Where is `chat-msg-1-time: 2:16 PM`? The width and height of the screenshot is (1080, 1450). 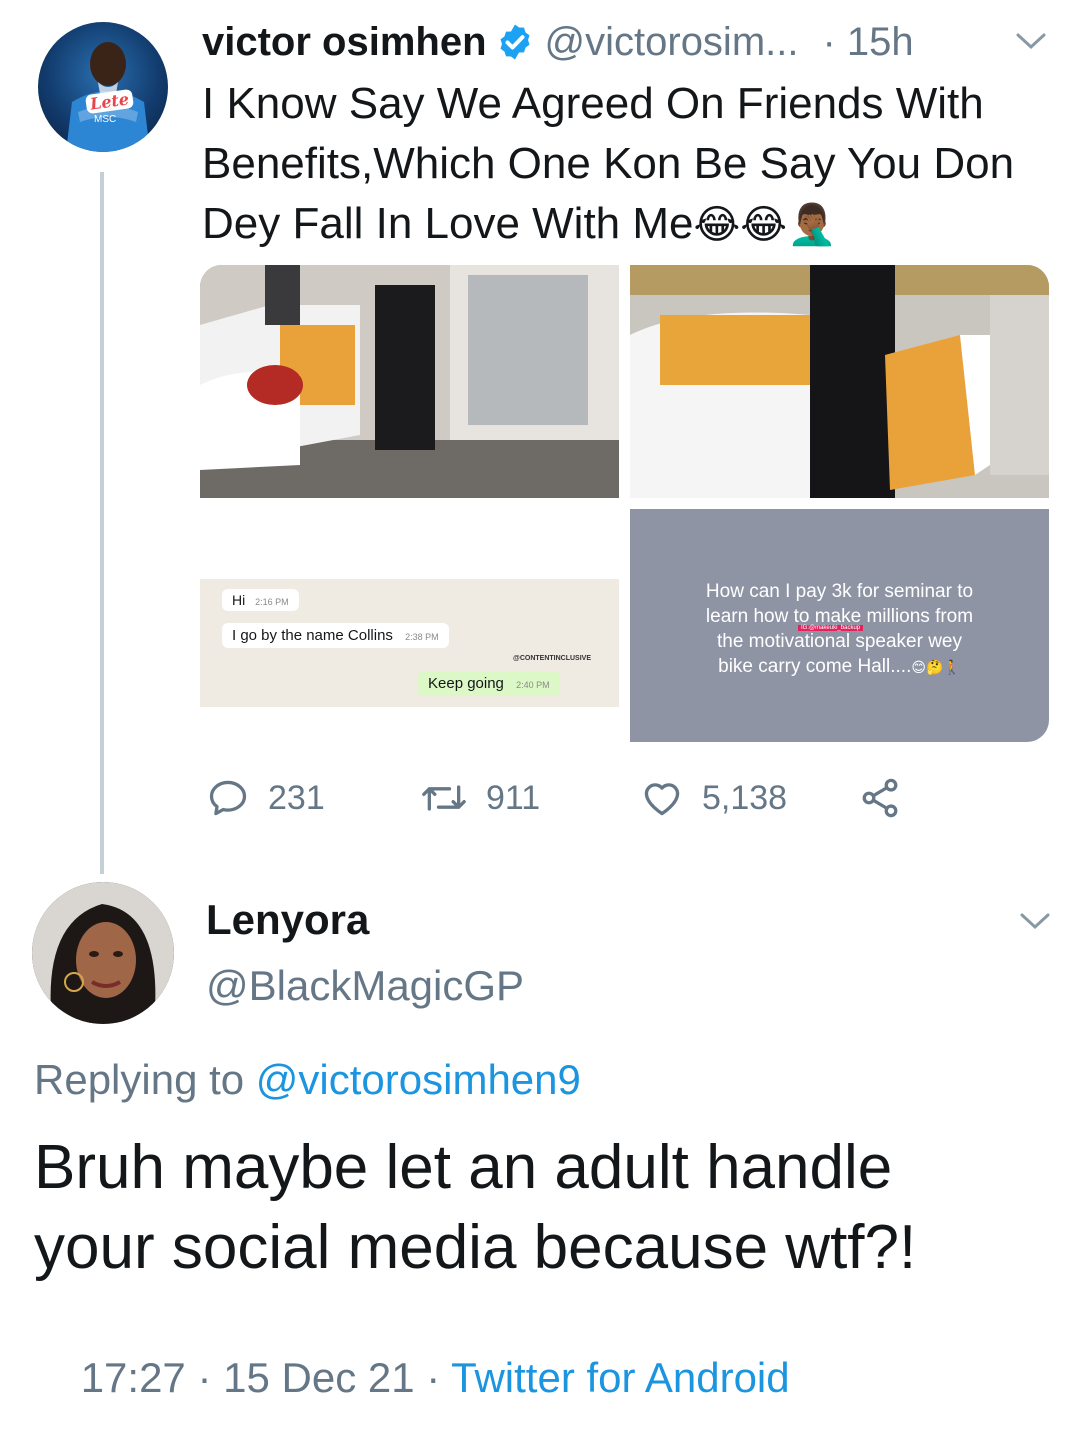 chat-msg-1-time: 2:16 PM is located at coordinates (272, 602).